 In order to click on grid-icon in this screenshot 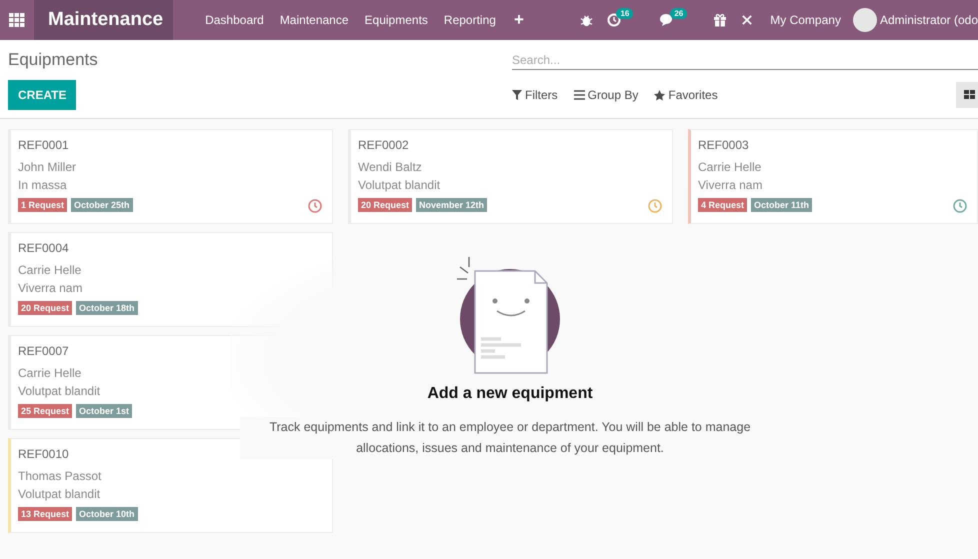, I will do `click(17, 20)`.